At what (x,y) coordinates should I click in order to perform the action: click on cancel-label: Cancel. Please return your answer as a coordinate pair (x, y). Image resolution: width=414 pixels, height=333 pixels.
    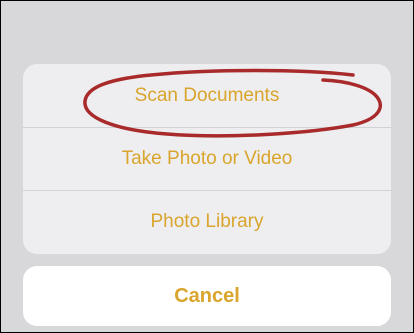
    Looking at the image, I should click on (207, 295).